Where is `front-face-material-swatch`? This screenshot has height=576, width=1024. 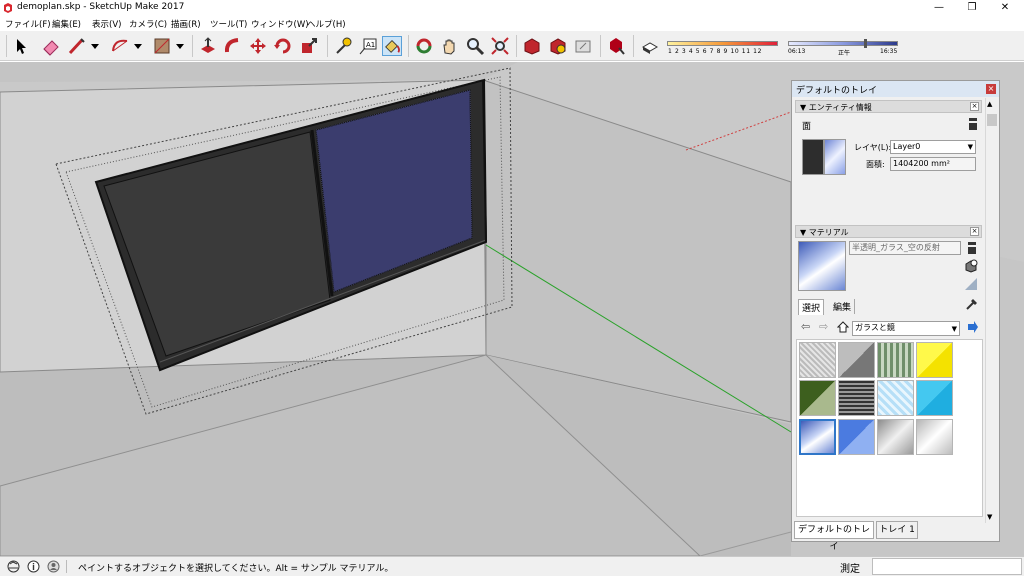
front-face-material-swatch is located at coordinates (813, 157).